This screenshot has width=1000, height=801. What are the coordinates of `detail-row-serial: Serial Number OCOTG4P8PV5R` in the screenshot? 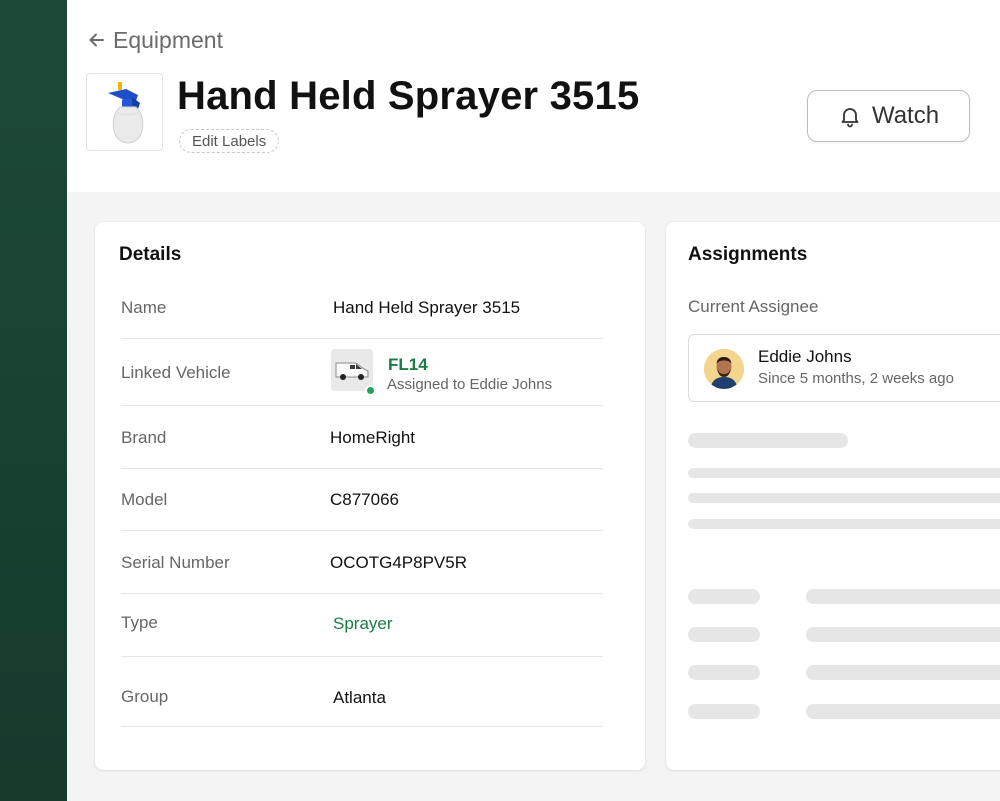 It's located at (362, 562).